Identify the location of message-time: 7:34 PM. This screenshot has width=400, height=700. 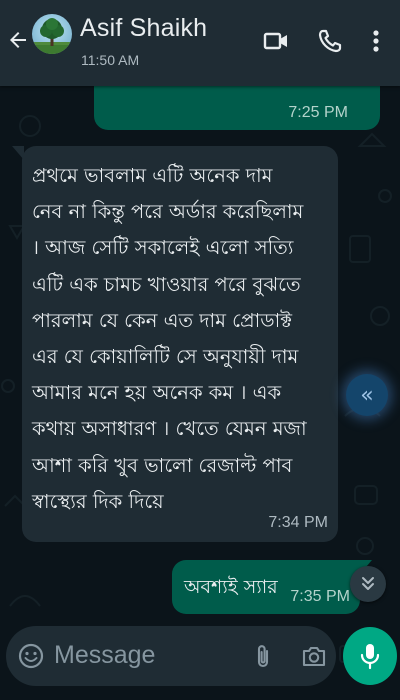
(298, 522).